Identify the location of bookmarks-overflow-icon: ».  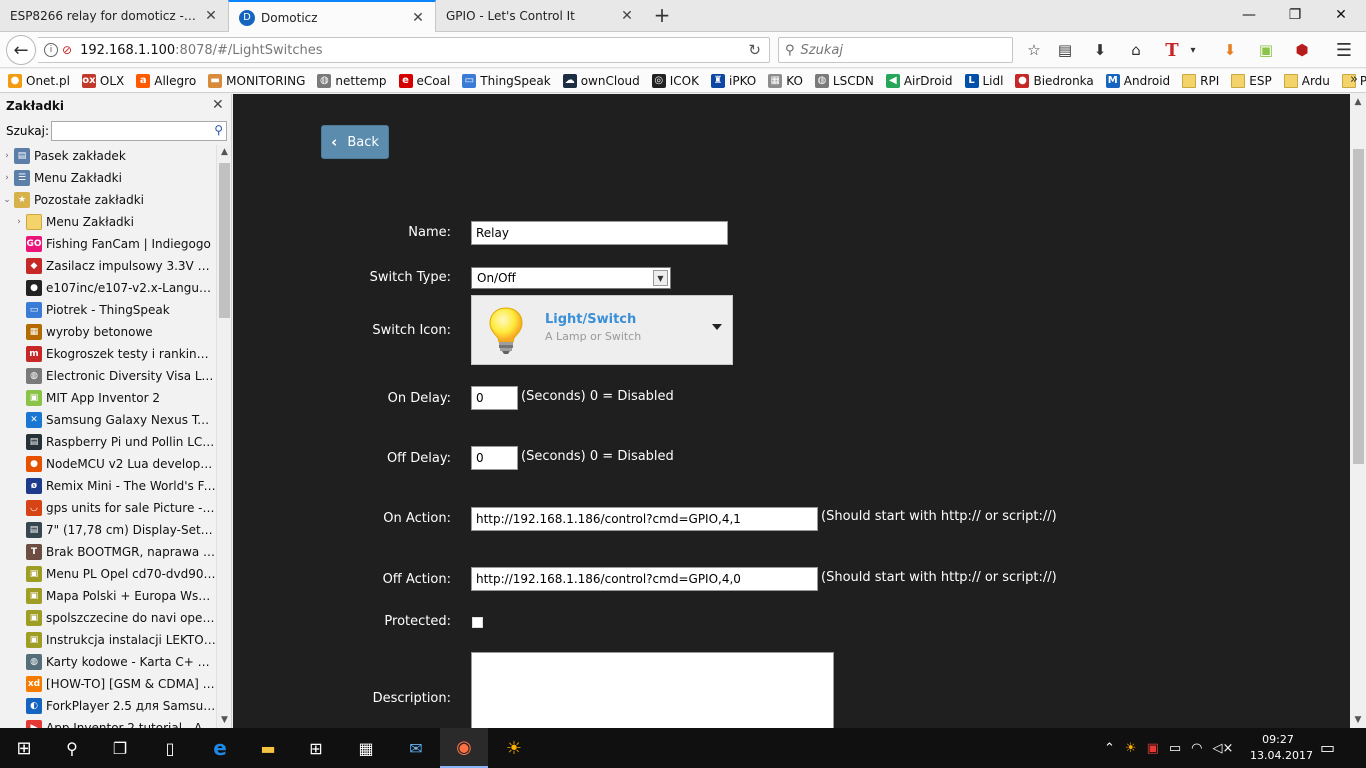
(1354, 79).